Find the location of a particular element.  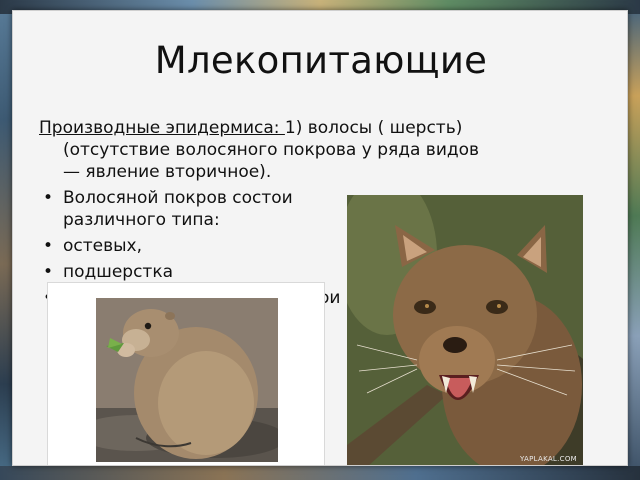

intro-rest: 1) волосы ( шерсть) is located at coordinates (373, 128).